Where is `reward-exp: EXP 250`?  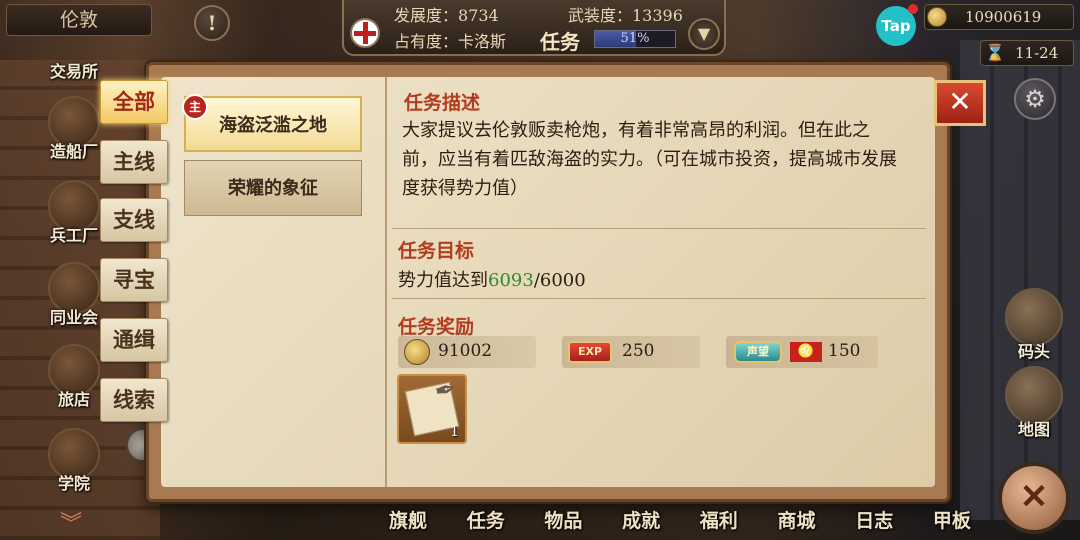 reward-exp: EXP 250 is located at coordinates (631, 352).